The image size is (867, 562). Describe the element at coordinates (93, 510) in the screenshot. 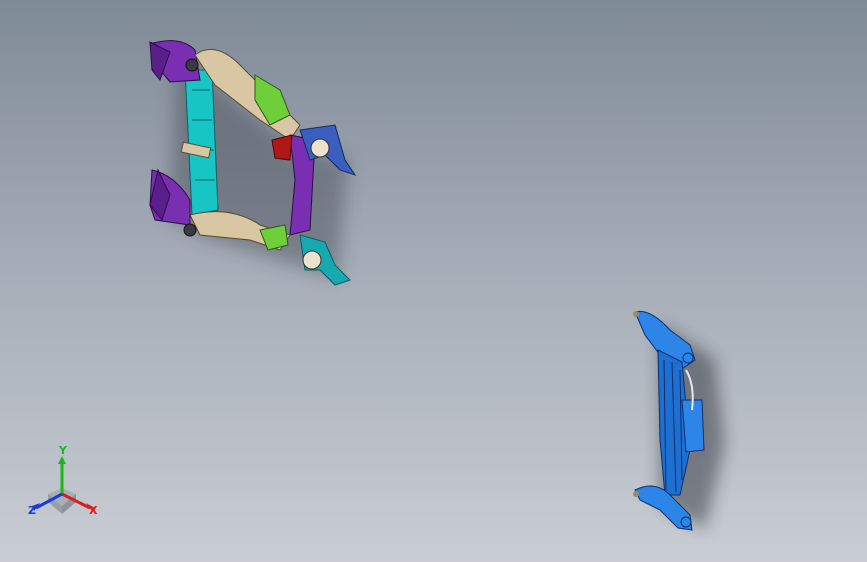

I see `triad-x-label: X` at that location.